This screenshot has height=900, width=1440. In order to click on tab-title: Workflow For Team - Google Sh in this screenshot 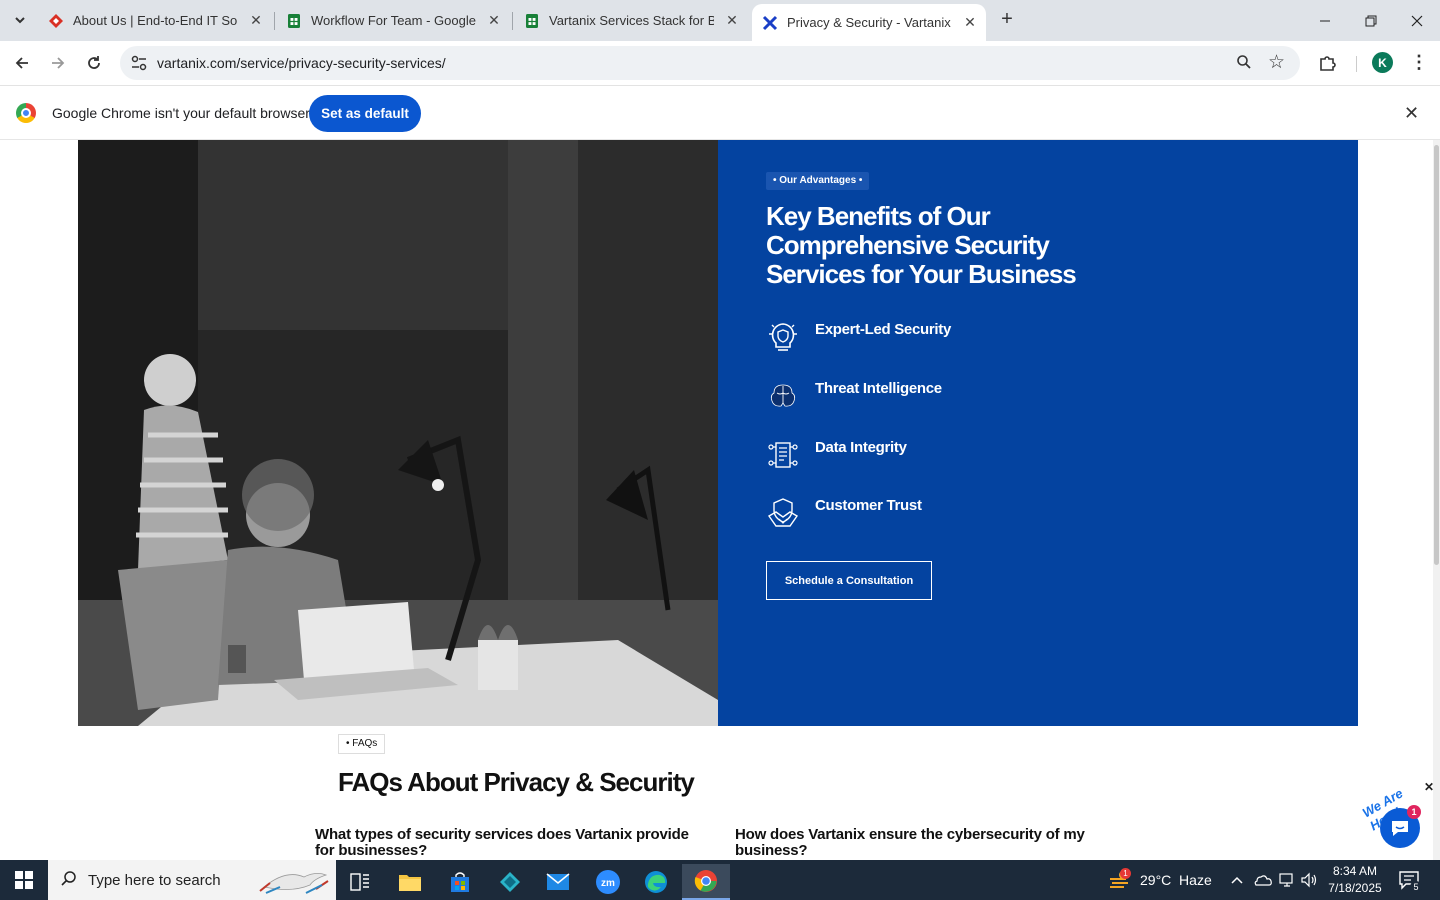, I will do `click(393, 20)`.